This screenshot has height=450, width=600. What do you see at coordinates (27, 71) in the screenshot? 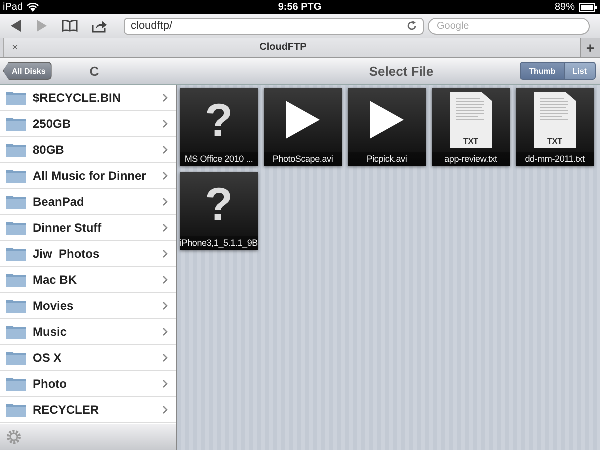
I see `back-button: All Disks` at bounding box center [27, 71].